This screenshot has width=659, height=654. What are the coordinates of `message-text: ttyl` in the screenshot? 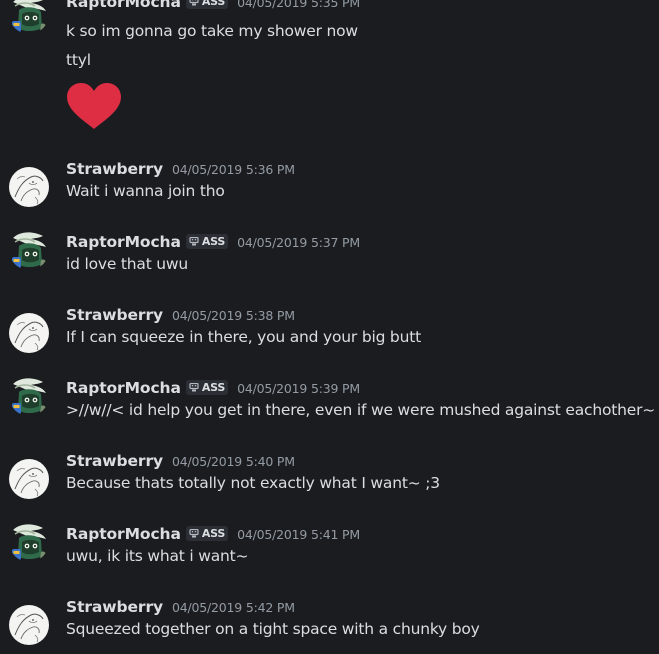 It's located at (78, 60).